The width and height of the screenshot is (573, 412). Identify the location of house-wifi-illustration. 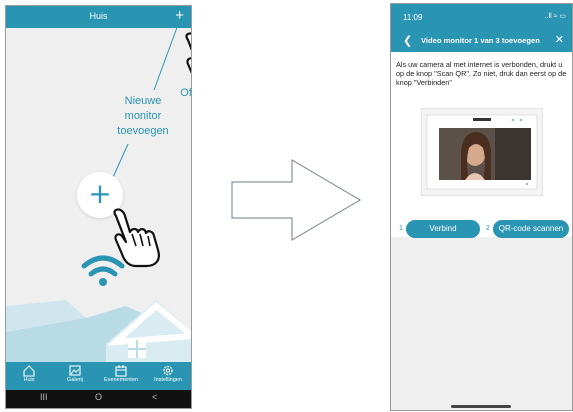
(98, 308).